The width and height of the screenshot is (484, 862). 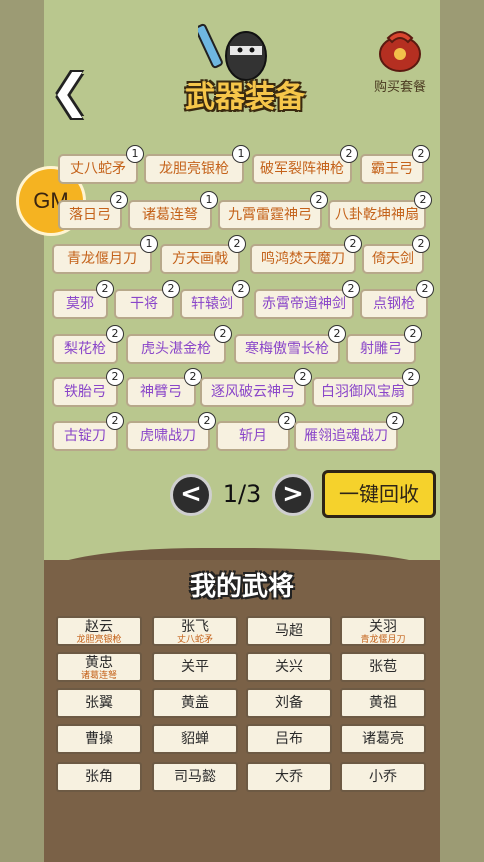 I want to click on general-name: 刘备, so click(x=289, y=703).